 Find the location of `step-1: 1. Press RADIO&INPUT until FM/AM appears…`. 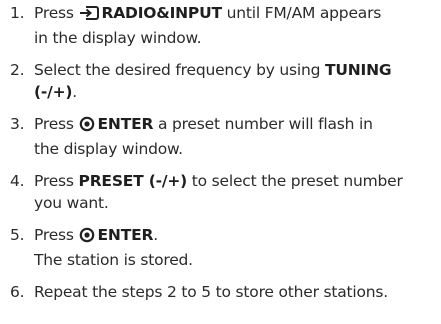

step-1: 1. Press RADIO&INPUT until FM/AM appears… is located at coordinates (220, 25).